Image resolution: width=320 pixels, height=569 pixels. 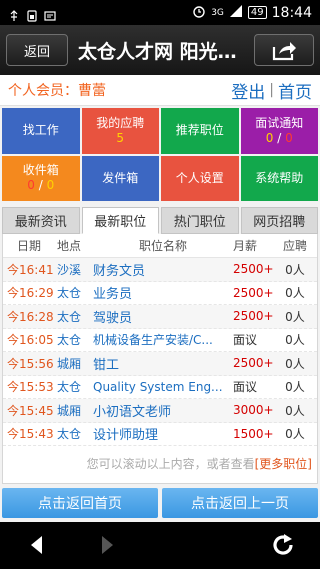 What do you see at coordinates (163, 363) in the screenshot?
I see `cell-title: 钳工` at bounding box center [163, 363].